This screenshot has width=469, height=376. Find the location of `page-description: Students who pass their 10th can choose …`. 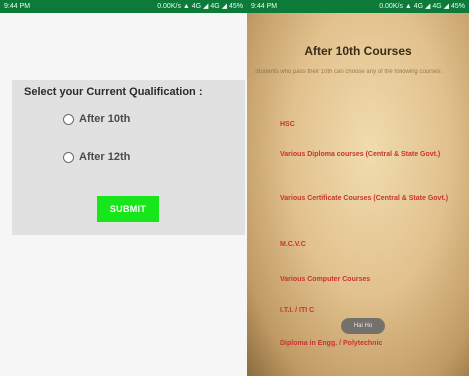

page-description: Students who pass their 10th can choose … is located at coordinates (349, 72).